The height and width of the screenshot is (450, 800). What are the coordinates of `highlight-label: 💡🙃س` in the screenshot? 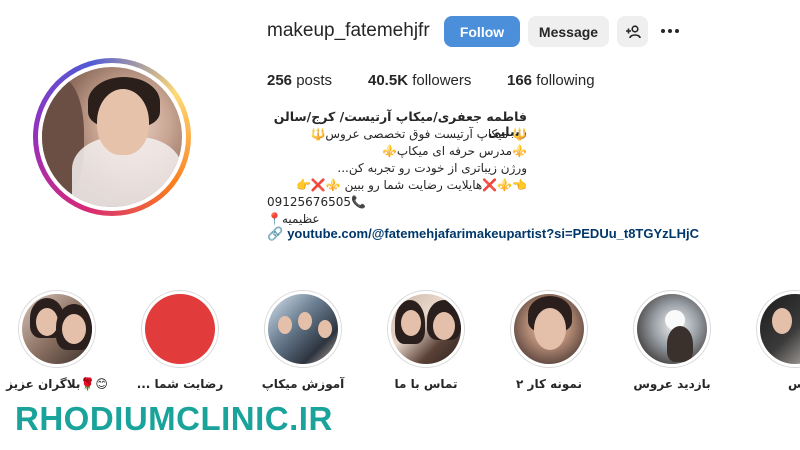 It's located at (794, 384).